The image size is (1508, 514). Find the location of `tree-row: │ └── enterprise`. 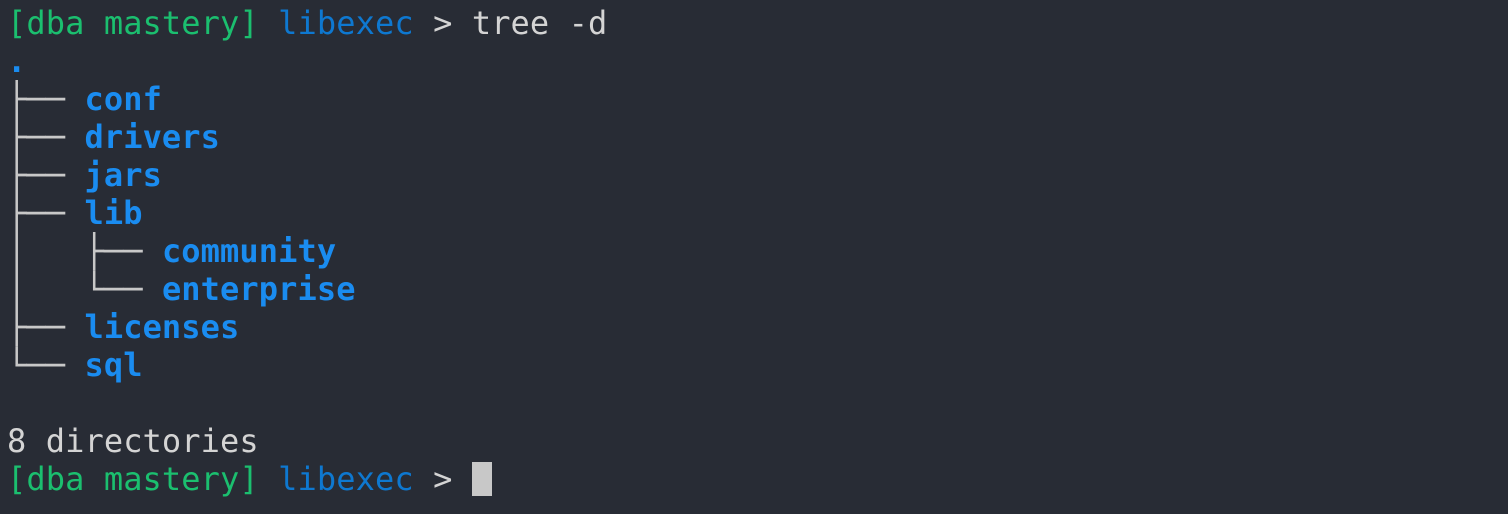

tree-row: │ └── enterprise is located at coordinates (307, 289).